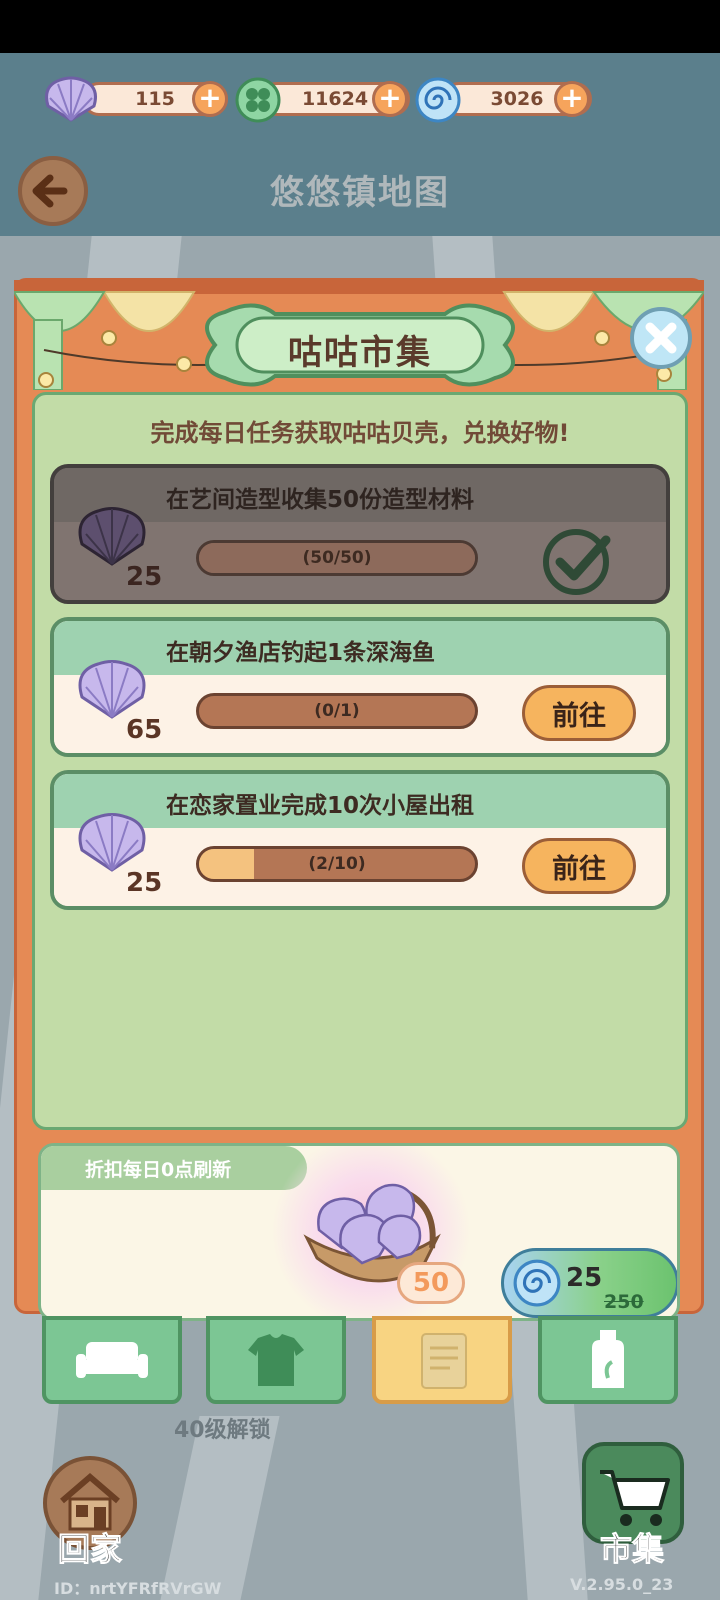  Describe the element at coordinates (622, 1584) in the screenshot. I see `app-version: V.2.95.0_23` at that location.